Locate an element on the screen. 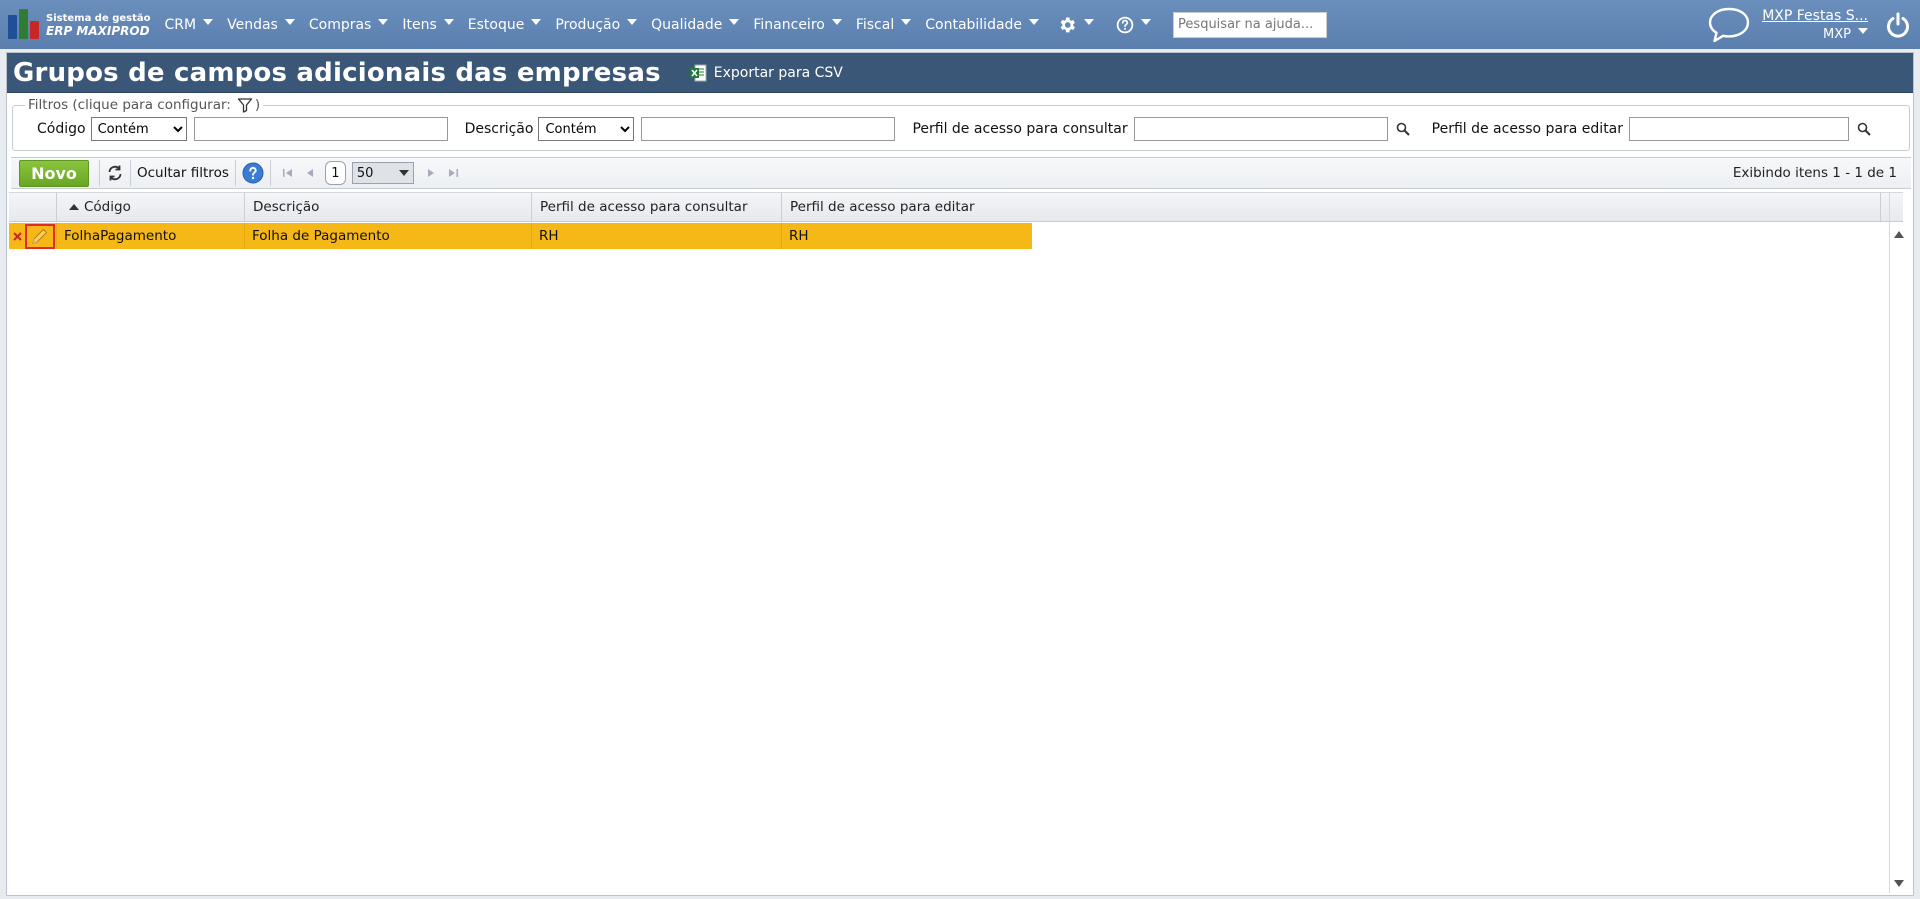  menu-estoque: Estoque is located at coordinates (509, 25).